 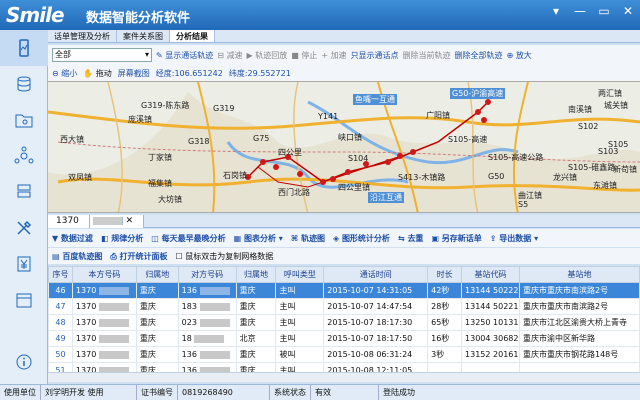 I want to click on sidebar-item-server, so click(x=24, y=192).